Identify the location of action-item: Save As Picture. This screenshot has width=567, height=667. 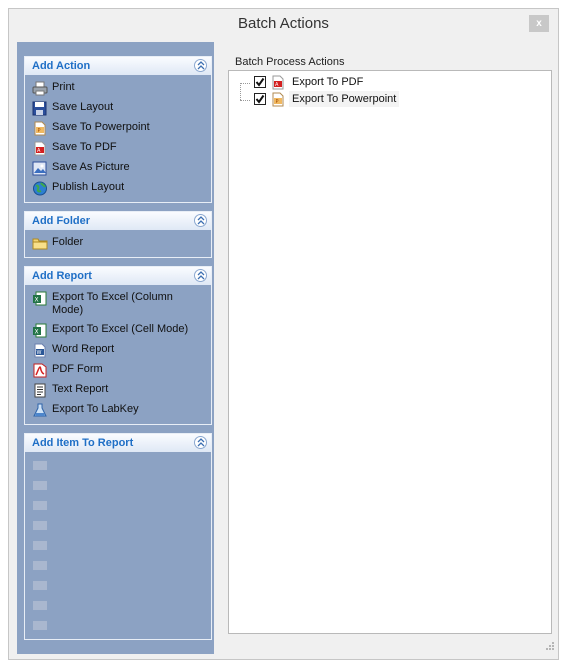
(118, 168).